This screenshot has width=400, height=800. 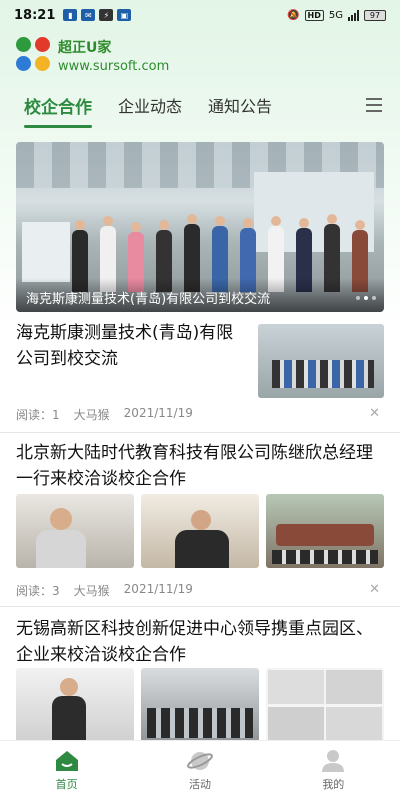 What do you see at coordinates (374, 105) in the screenshot?
I see `menu-icon` at bounding box center [374, 105].